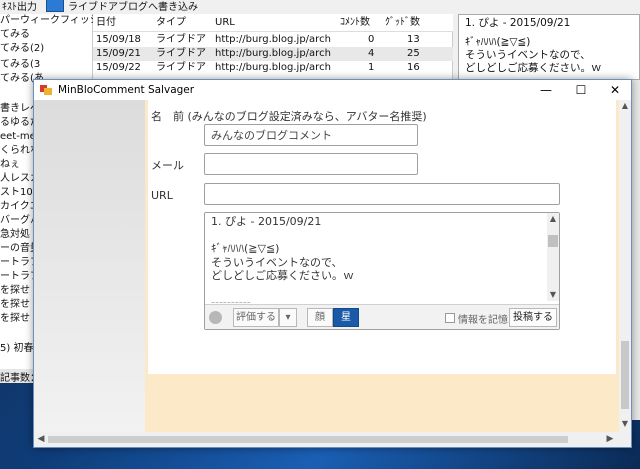 The width and height of the screenshot is (640, 469). I want to click on rate-button: 評価する, so click(256, 317).